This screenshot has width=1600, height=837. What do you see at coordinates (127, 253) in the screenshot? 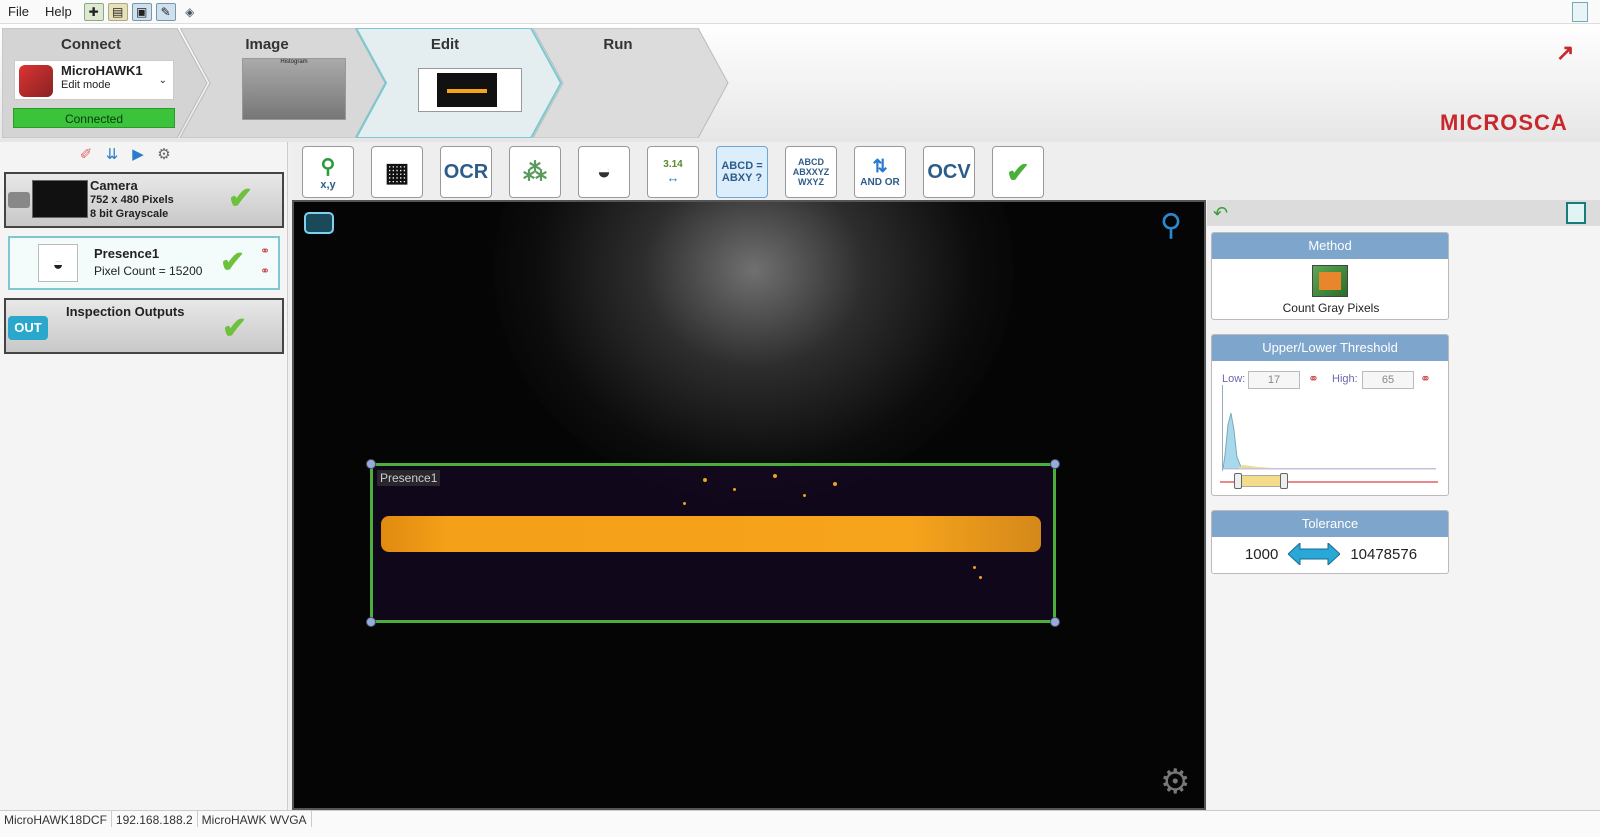
I see `presence-title: Presence1` at bounding box center [127, 253].